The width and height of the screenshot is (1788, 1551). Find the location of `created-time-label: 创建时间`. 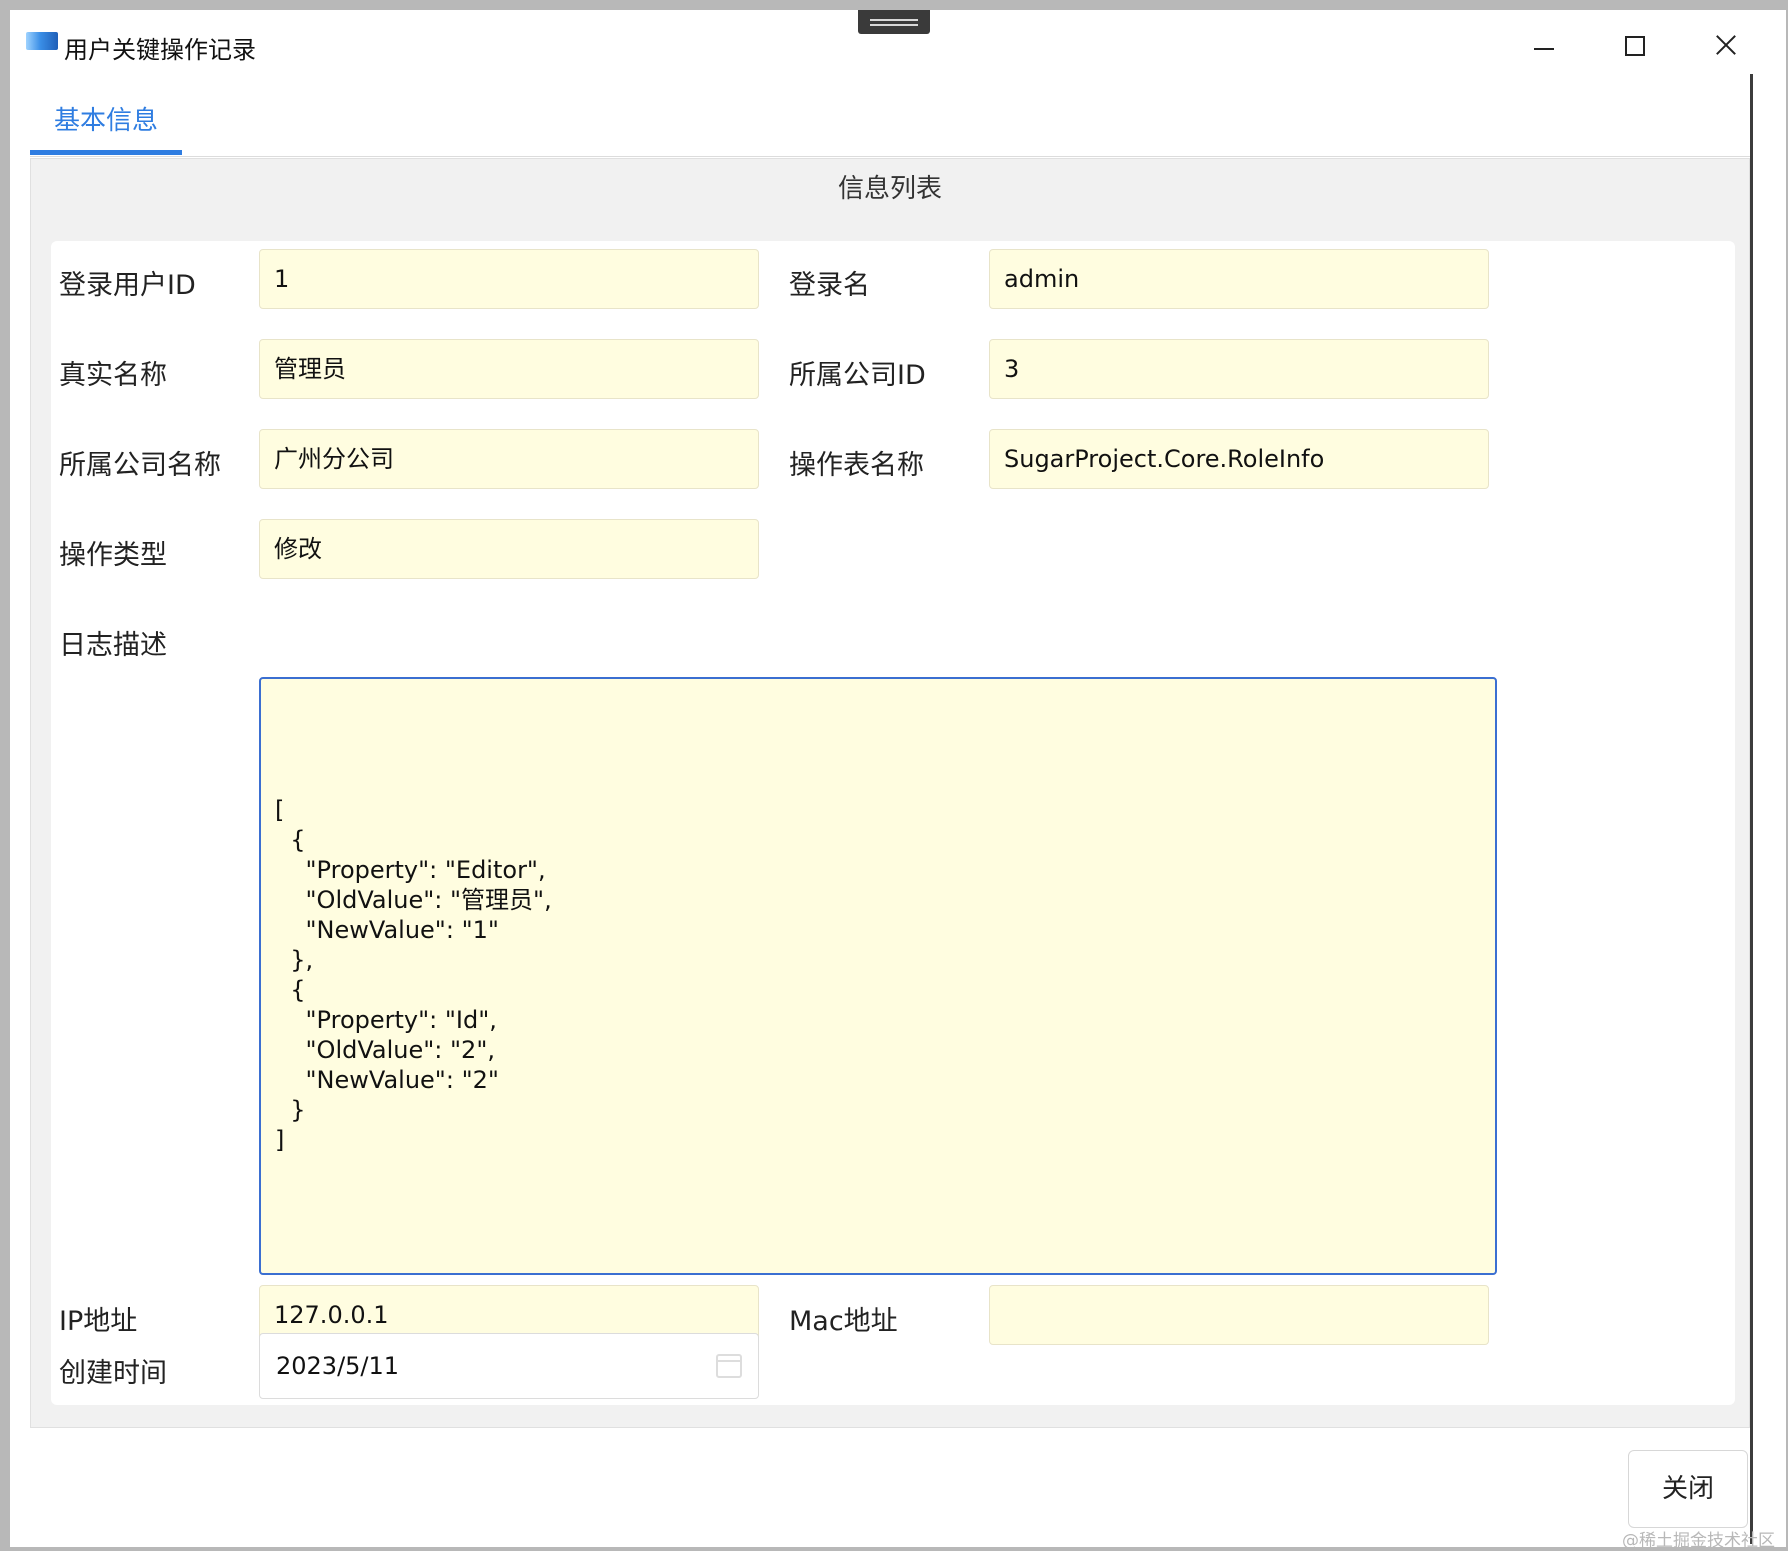

created-time-label: 创建时间 is located at coordinates (113, 1373).